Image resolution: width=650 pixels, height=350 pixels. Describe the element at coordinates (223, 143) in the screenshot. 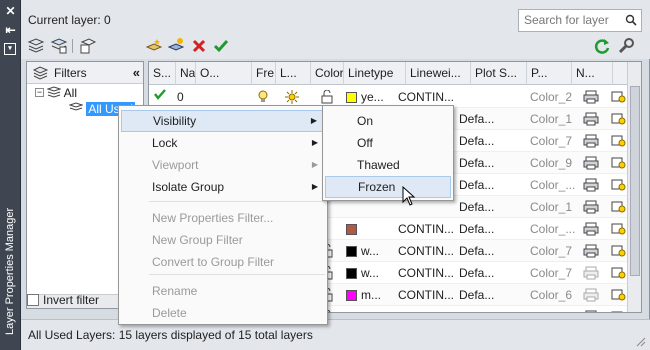

I see `menu-item: Lock ▶` at that location.